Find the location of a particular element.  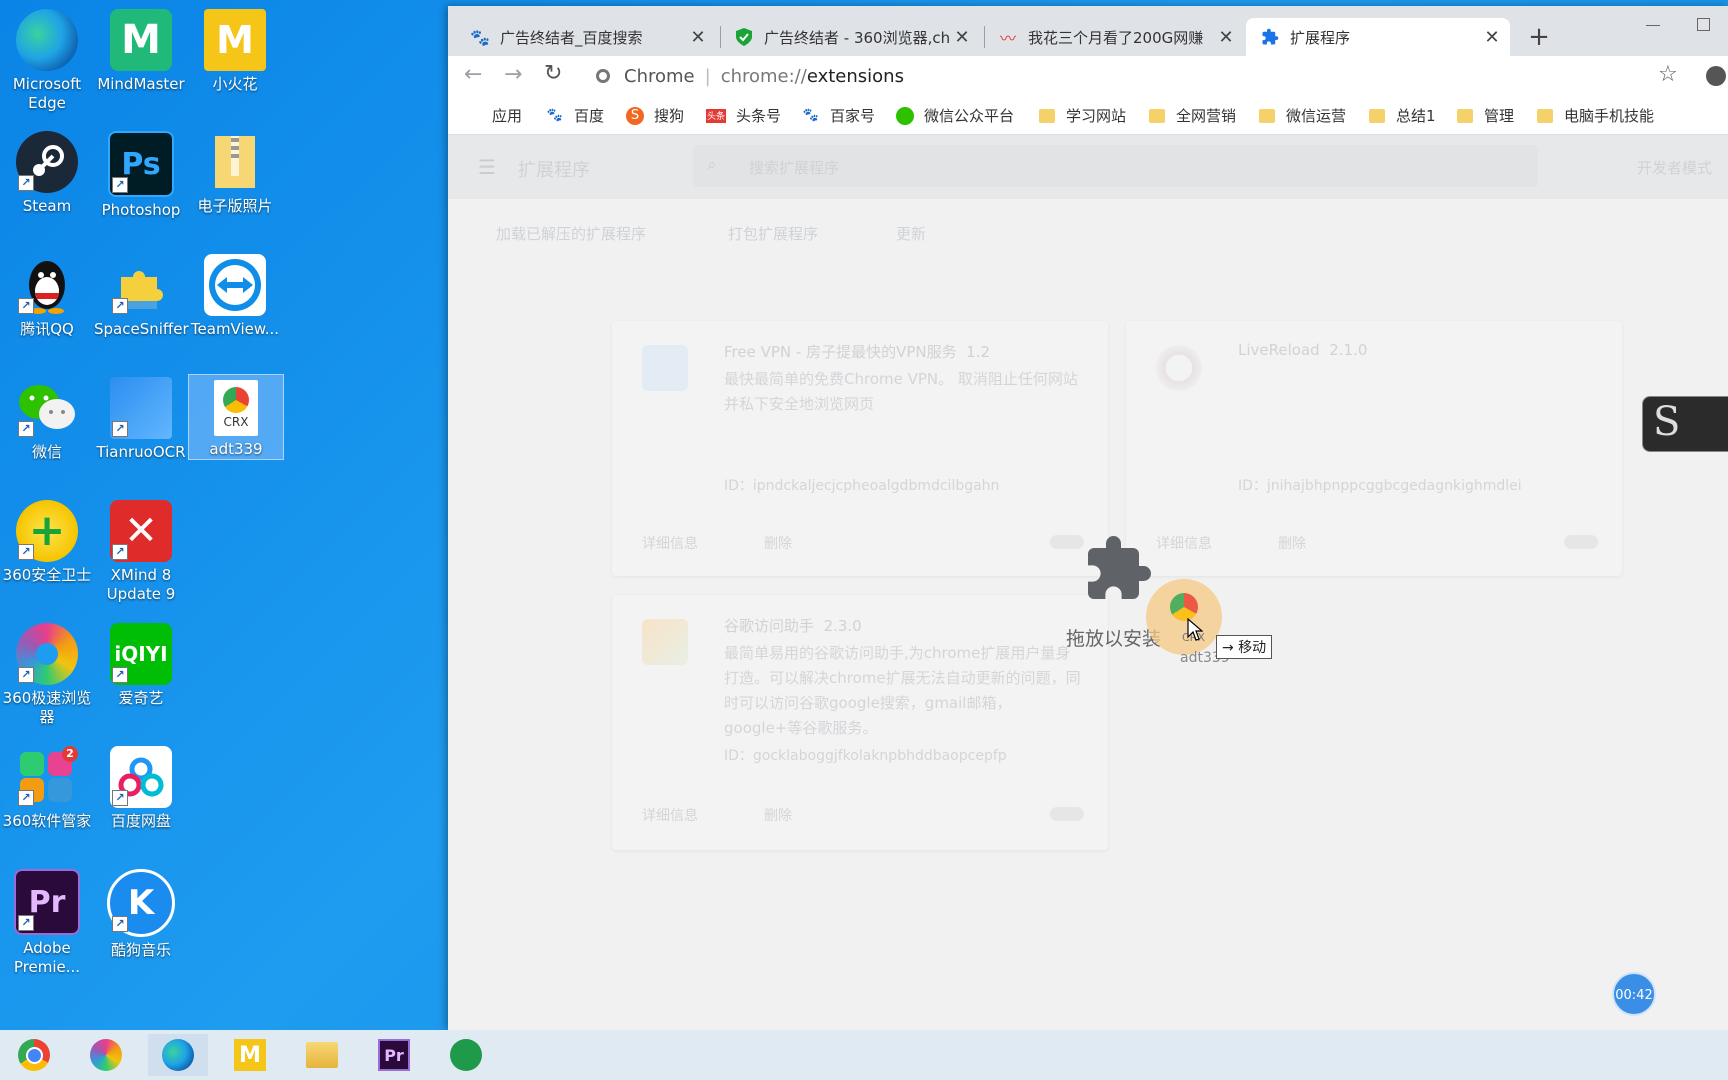

extensions-header: ☰ 扩展程序 ⌕ 搜索扩展程序 开发者模式 is located at coordinates (1088, 167).